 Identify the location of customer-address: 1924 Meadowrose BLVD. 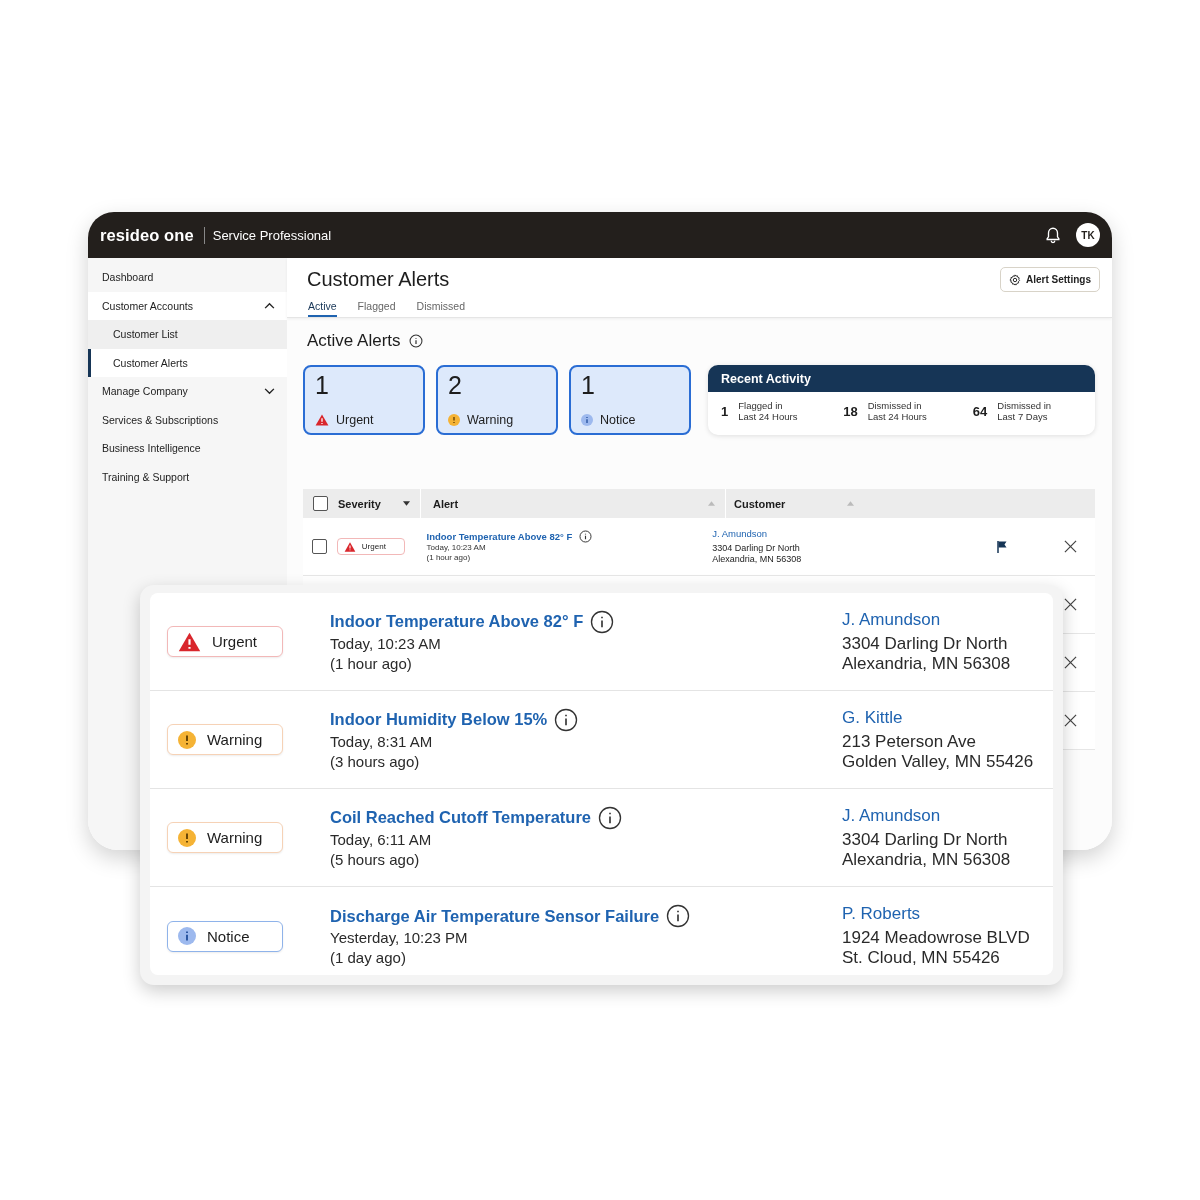
(936, 938).